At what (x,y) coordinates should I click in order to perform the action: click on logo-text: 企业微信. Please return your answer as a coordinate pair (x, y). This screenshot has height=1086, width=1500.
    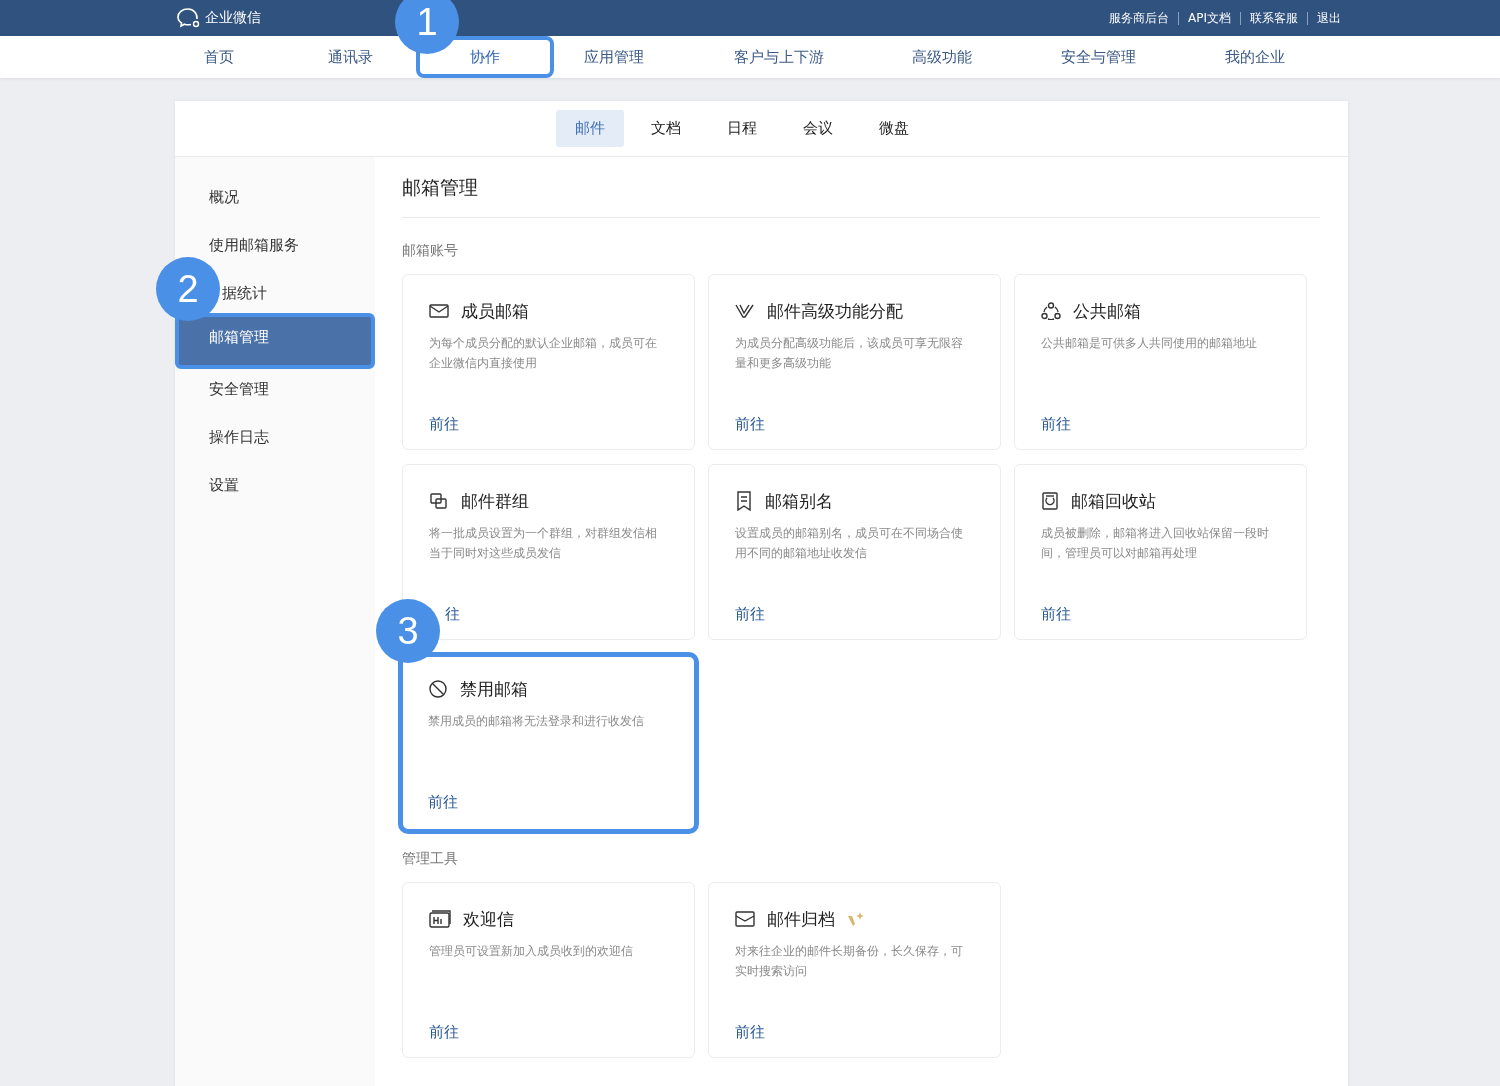
    Looking at the image, I should click on (233, 18).